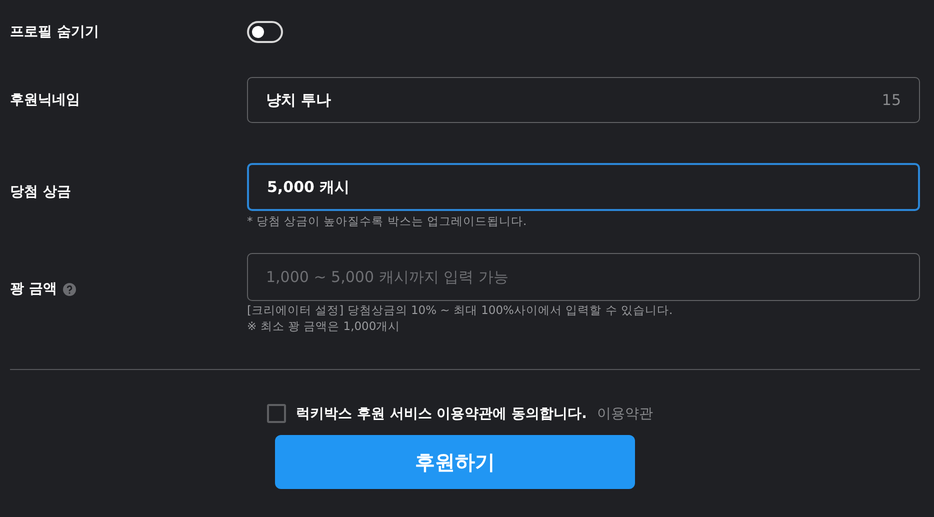 Image resolution: width=934 pixels, height=517 pixels. What do you see at coordinates (276, 413) in the screenshot?
I see `checkbox` at bounding box center [276, 413].